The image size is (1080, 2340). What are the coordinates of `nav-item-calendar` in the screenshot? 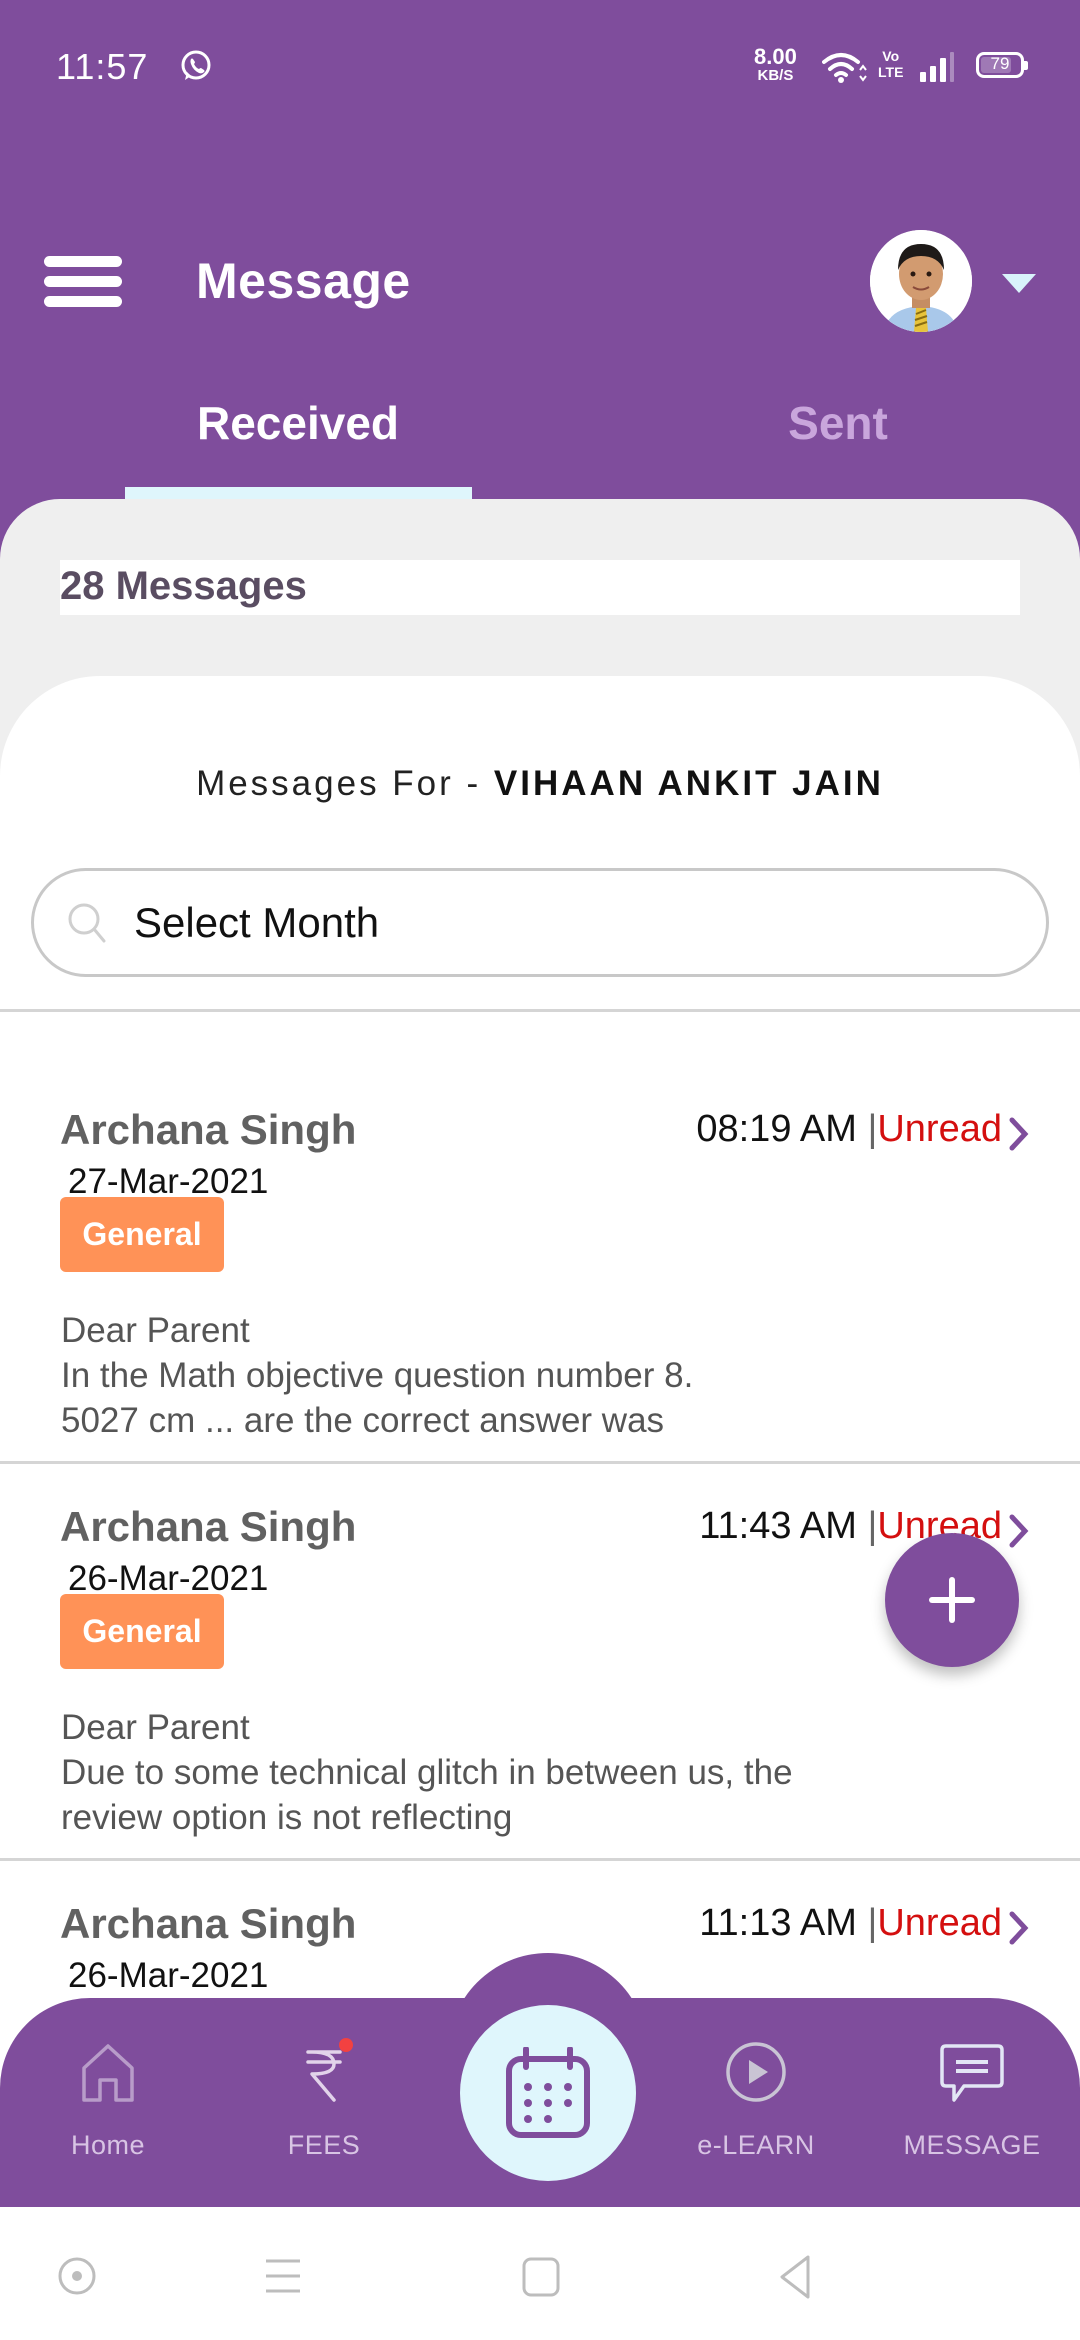 It's located at (548, 2093).